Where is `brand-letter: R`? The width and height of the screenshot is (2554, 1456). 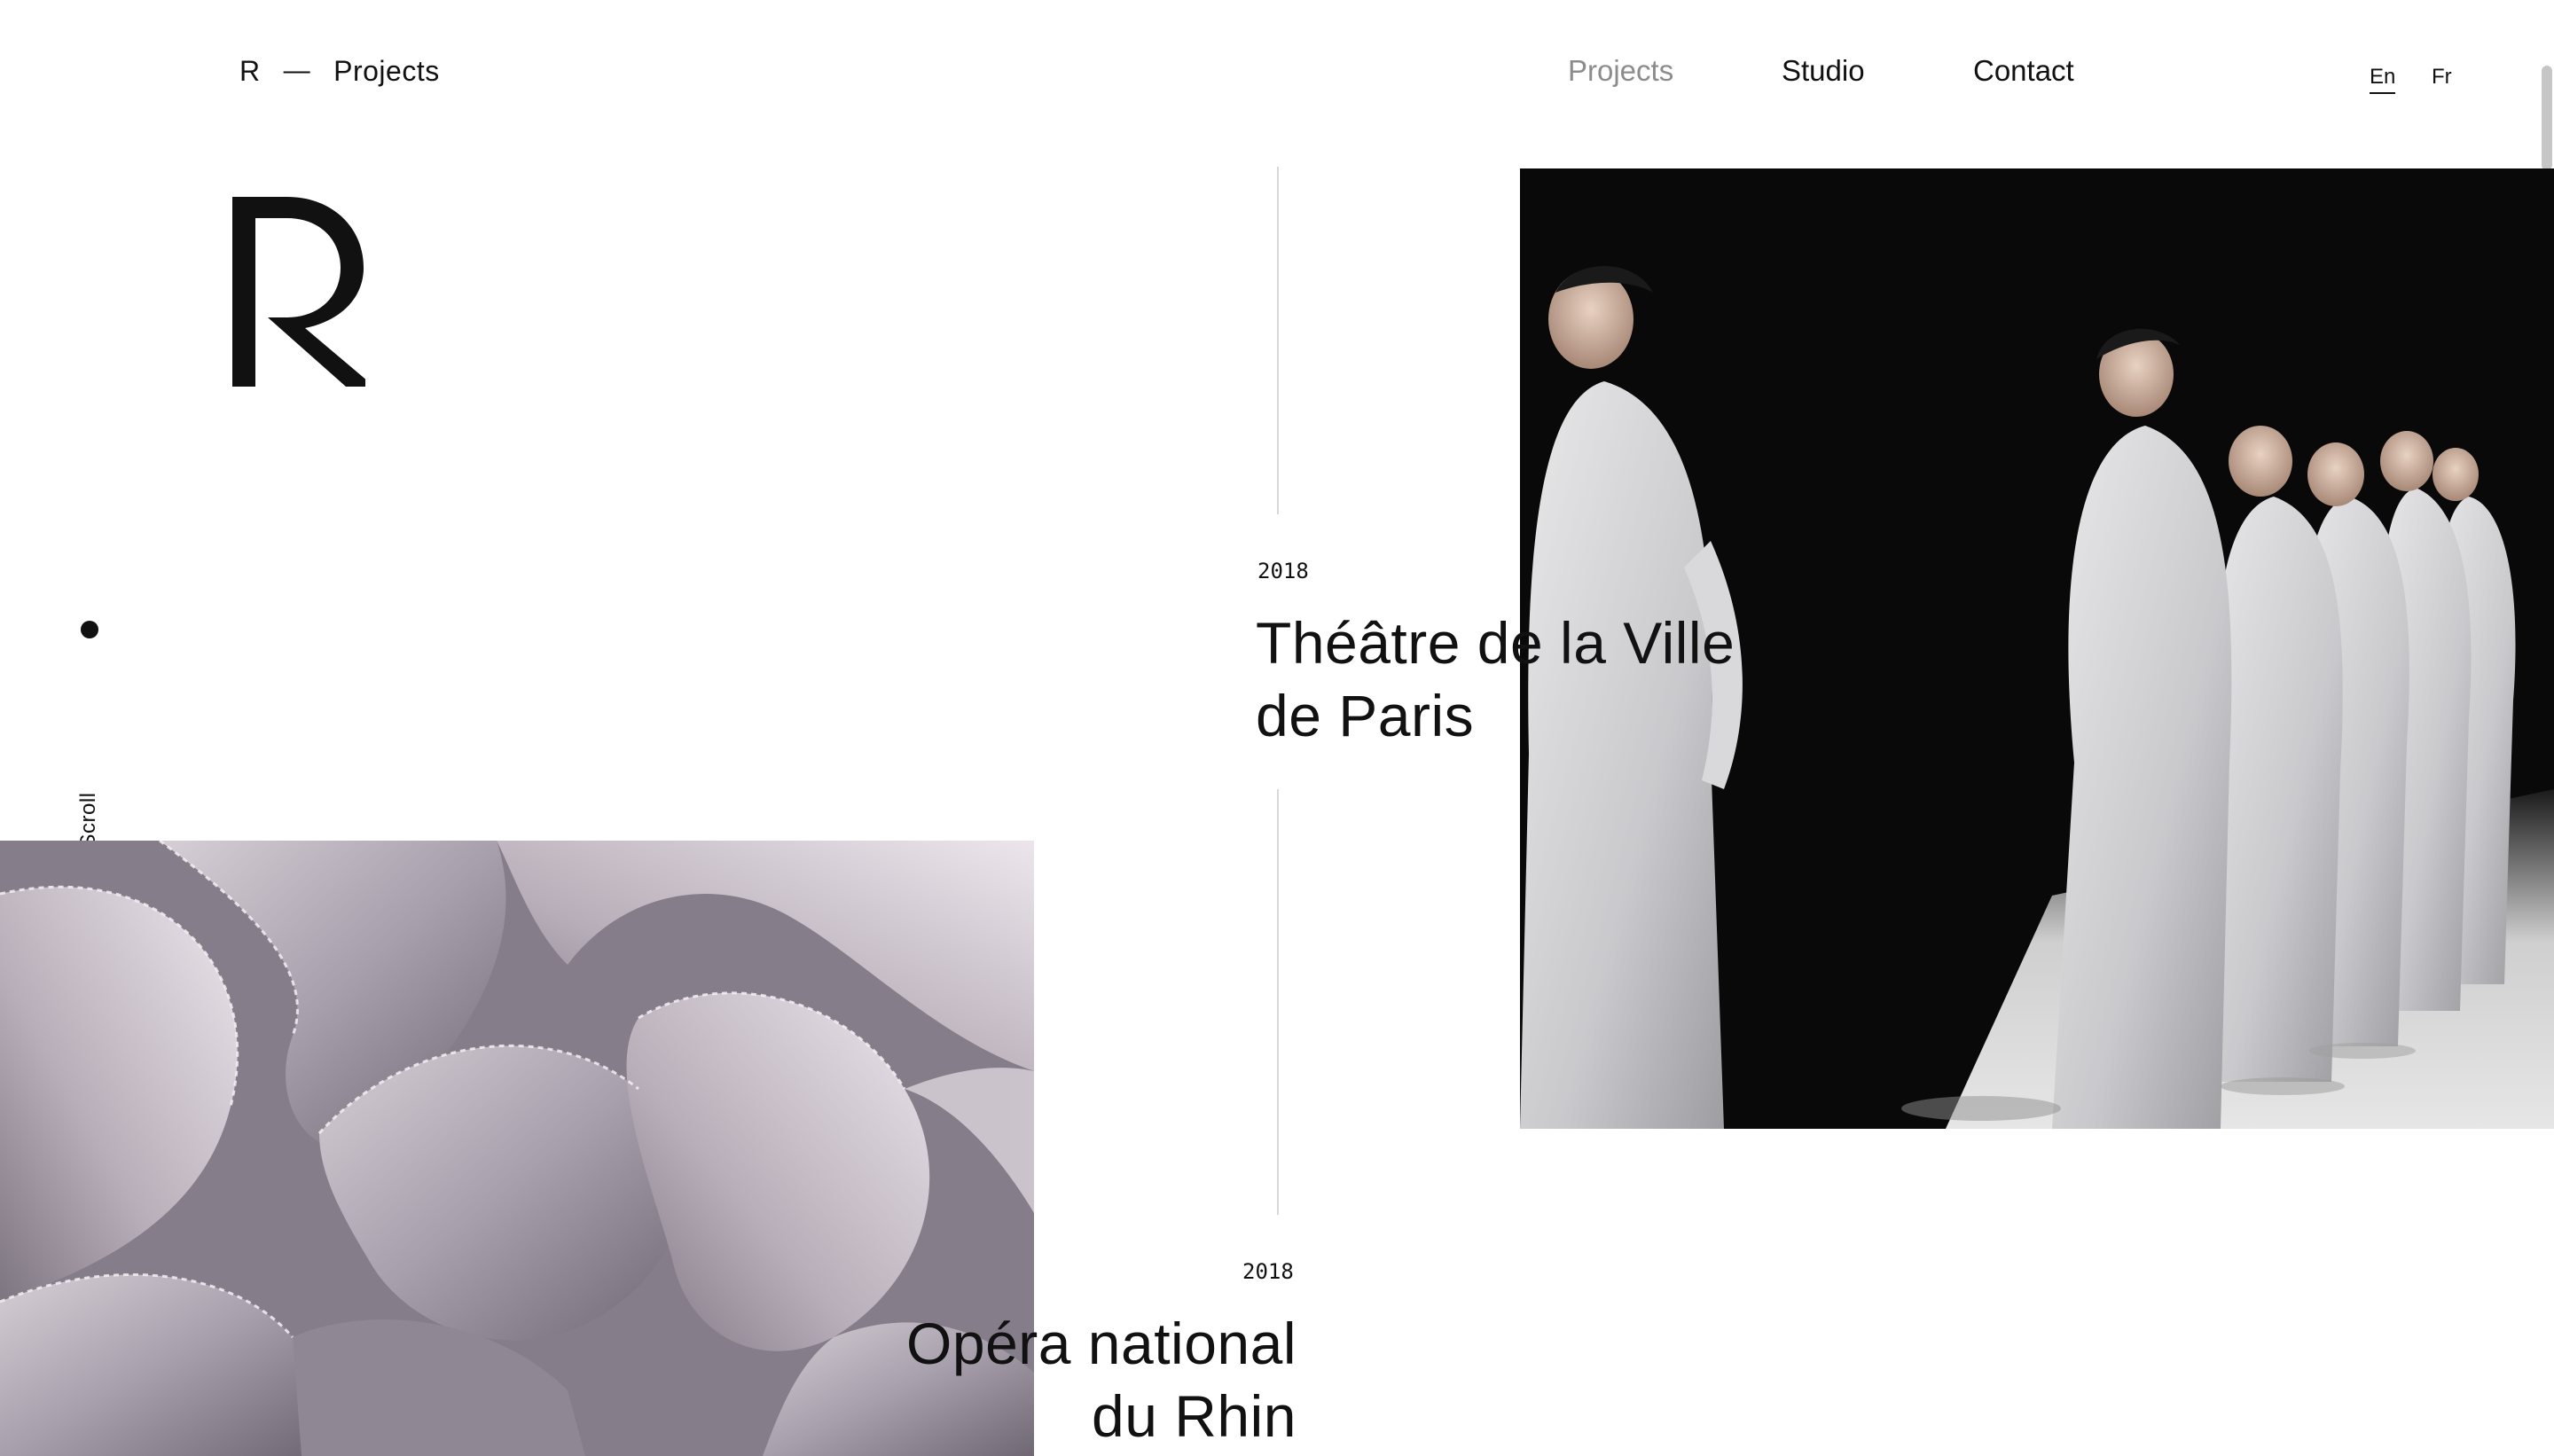
brand-letter: R is located at coordinates (250, 71).